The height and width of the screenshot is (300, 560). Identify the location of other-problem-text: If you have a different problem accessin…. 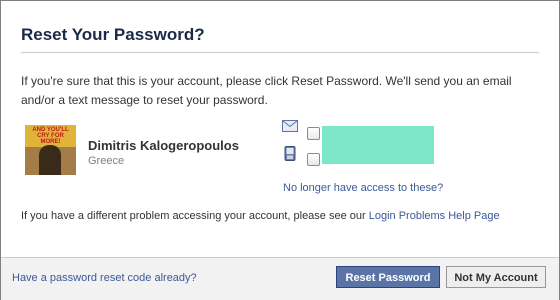
(281, 216).